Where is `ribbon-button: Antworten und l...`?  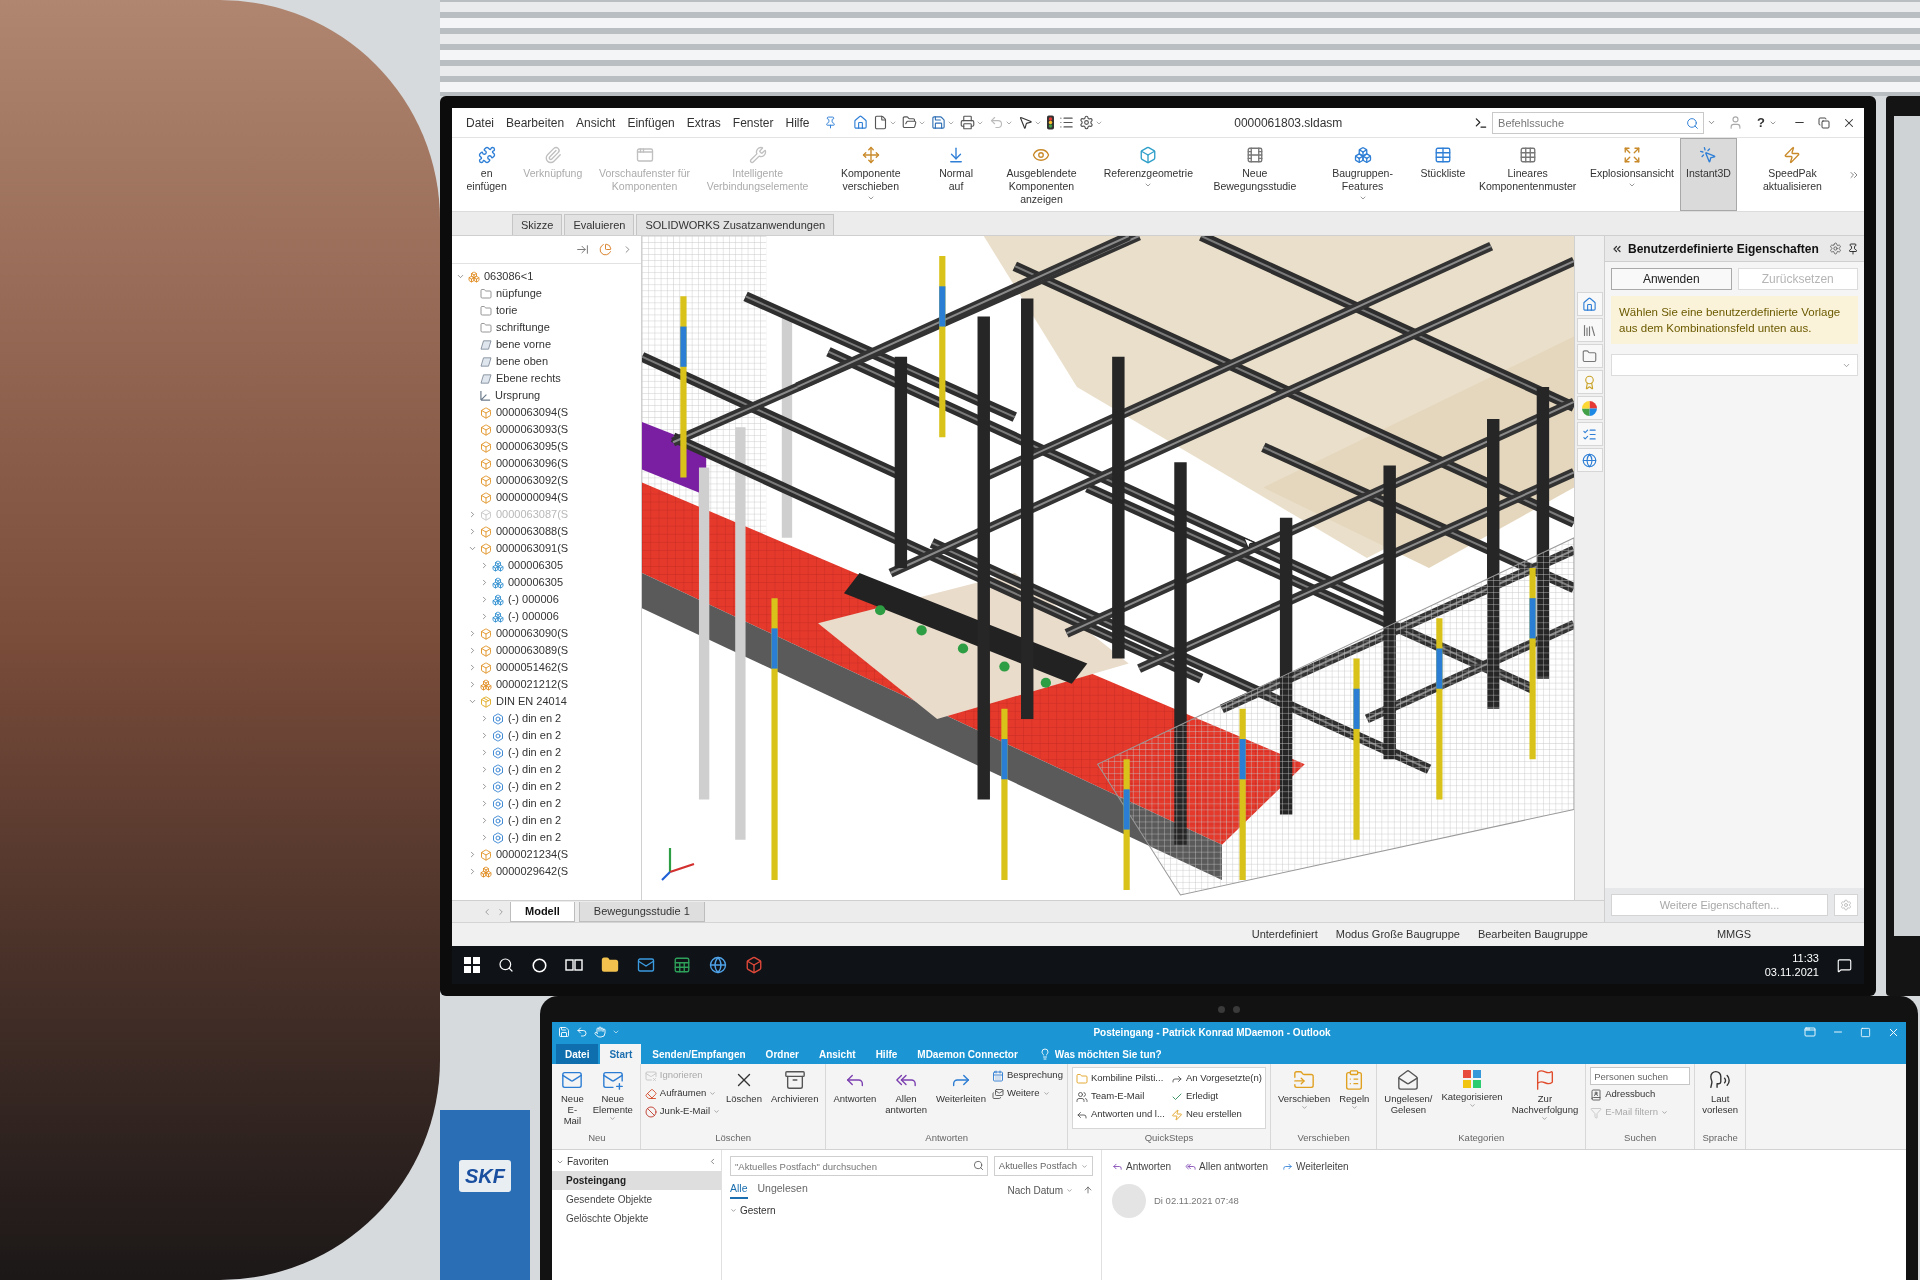
ribbon-button: Antworten und l... is located at coordinates (1120, 1114).